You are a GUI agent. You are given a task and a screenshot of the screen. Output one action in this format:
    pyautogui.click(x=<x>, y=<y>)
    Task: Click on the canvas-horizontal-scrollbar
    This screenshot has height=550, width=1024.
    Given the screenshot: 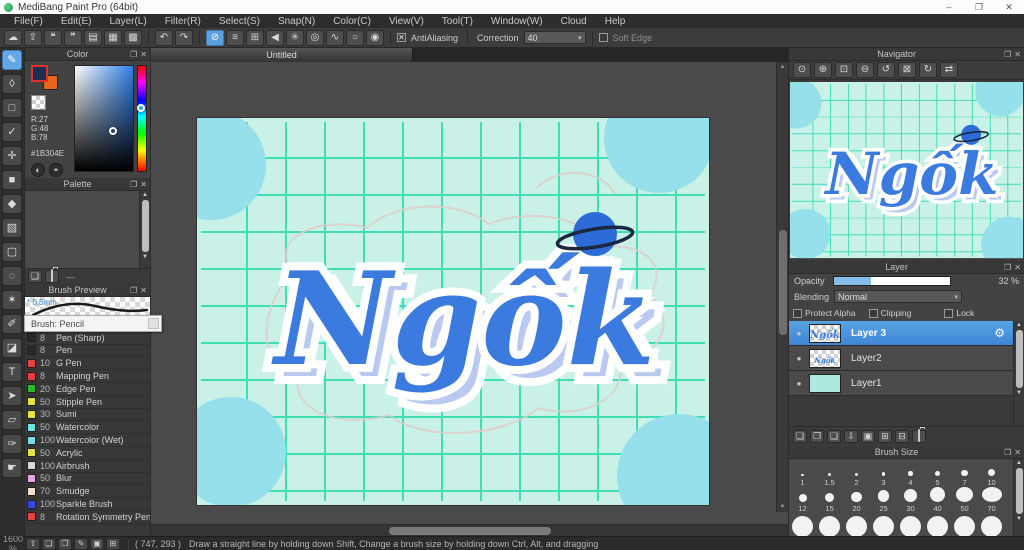 What is the action you would take?
    pyautogui.click(x=469, y=530)
    